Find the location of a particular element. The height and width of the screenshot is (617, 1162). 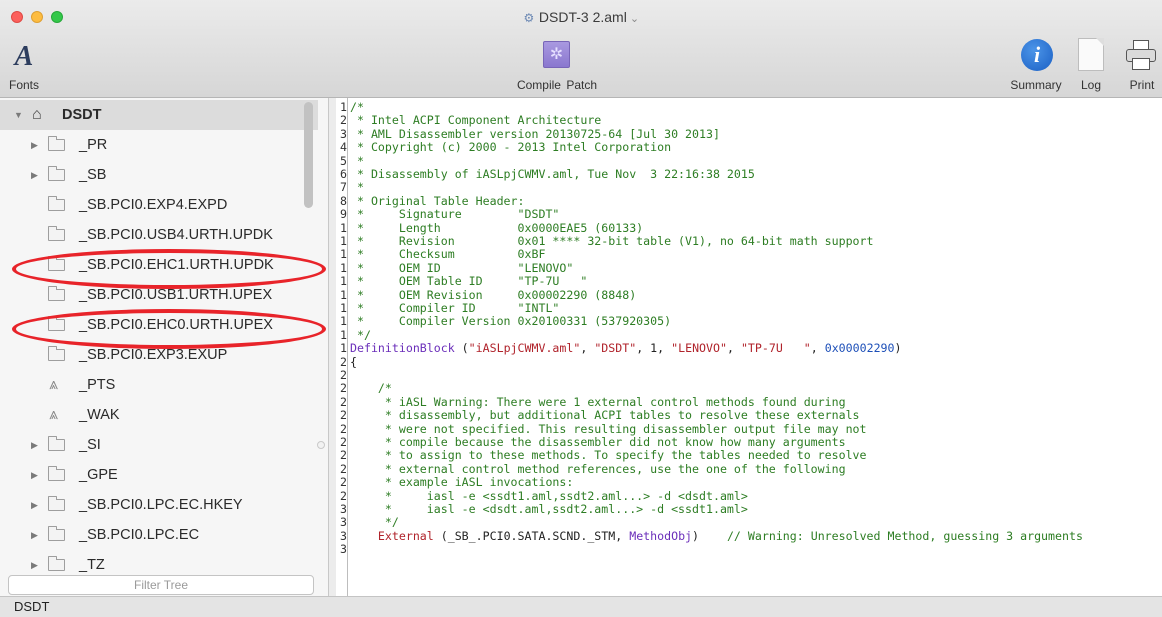

tree-item: ▶ _SI is located at coordinates (159, 445).